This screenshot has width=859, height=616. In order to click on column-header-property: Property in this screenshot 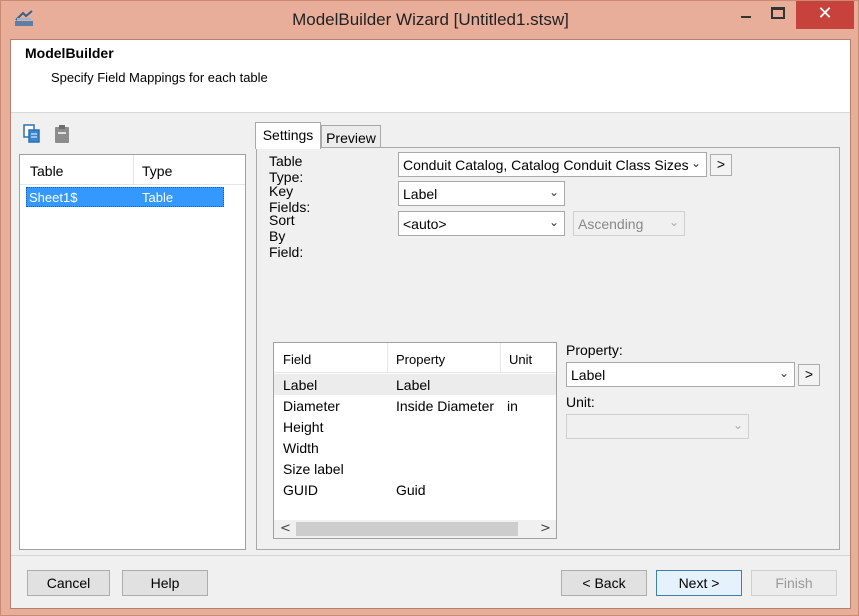, I will do `click(420, 359)`.